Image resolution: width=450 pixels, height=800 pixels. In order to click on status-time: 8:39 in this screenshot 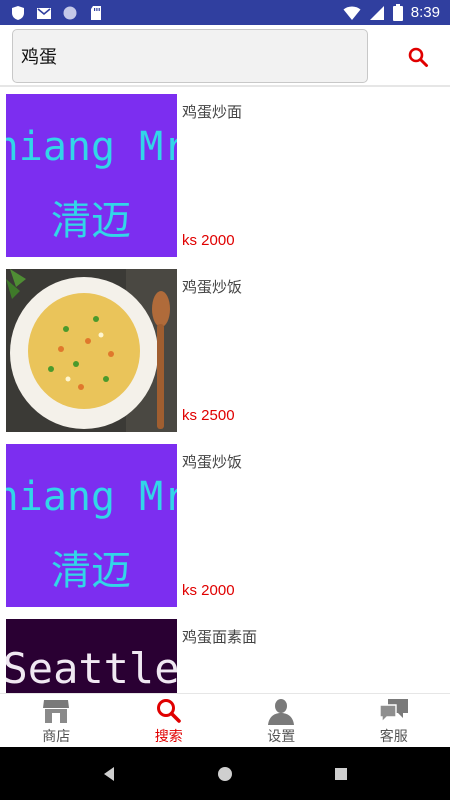, I will do `click(425, 12)`.